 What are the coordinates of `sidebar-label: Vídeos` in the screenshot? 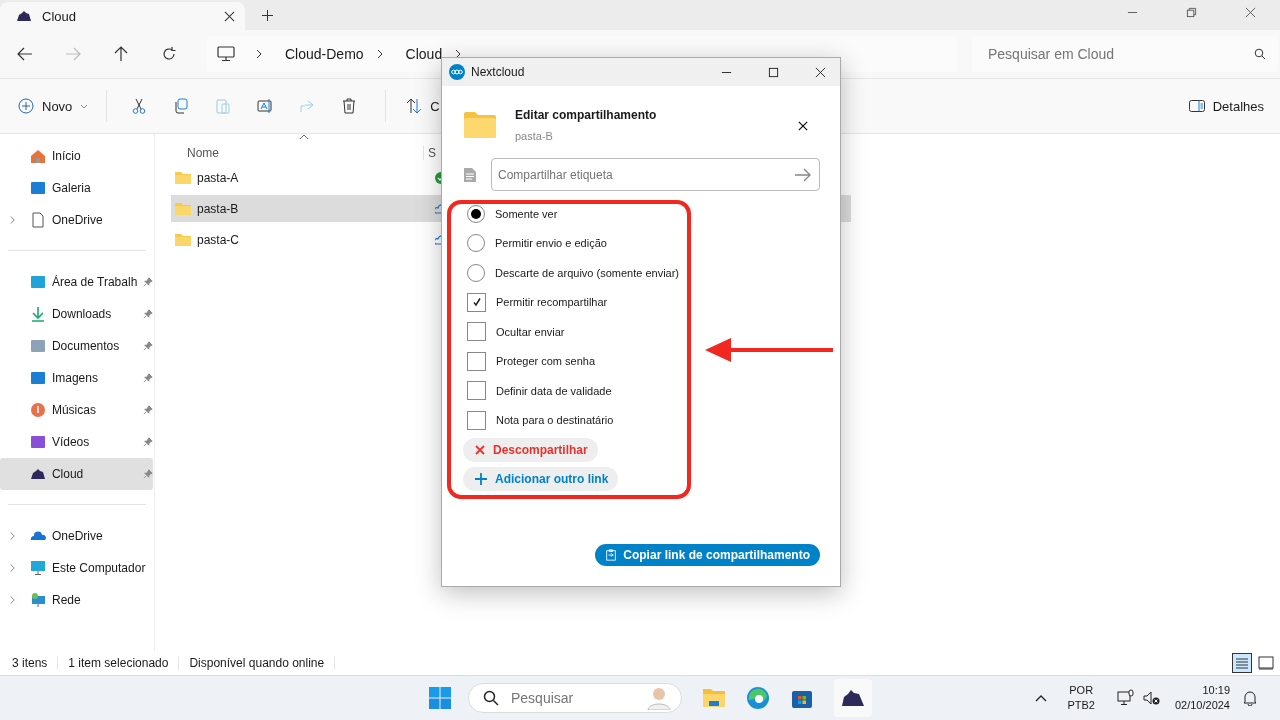 It's located at (71, 442).